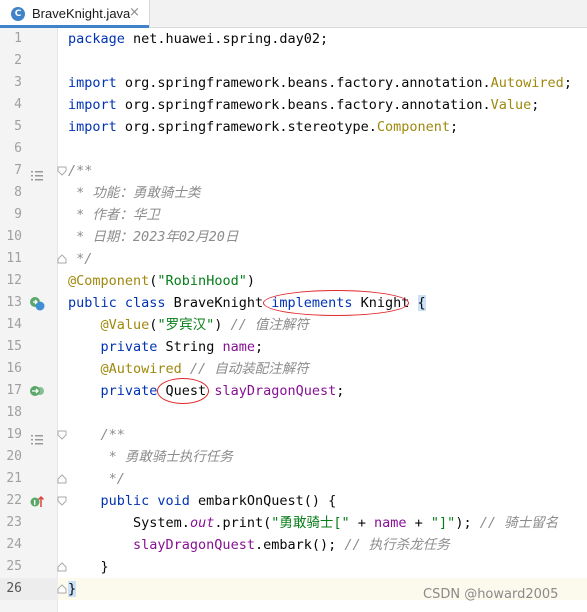 This screenshot has width=587, height=612. What do you see at coordinates (202, 523) in the screenshot?
I see `static-field: out` at bounding box center [202, 523].